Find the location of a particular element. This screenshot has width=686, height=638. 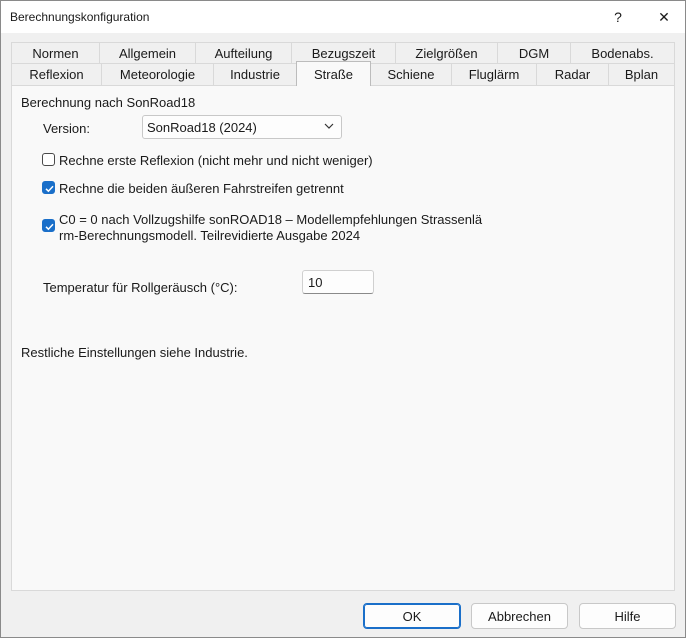

ok-button: OK is located at coordinates (412, 616).